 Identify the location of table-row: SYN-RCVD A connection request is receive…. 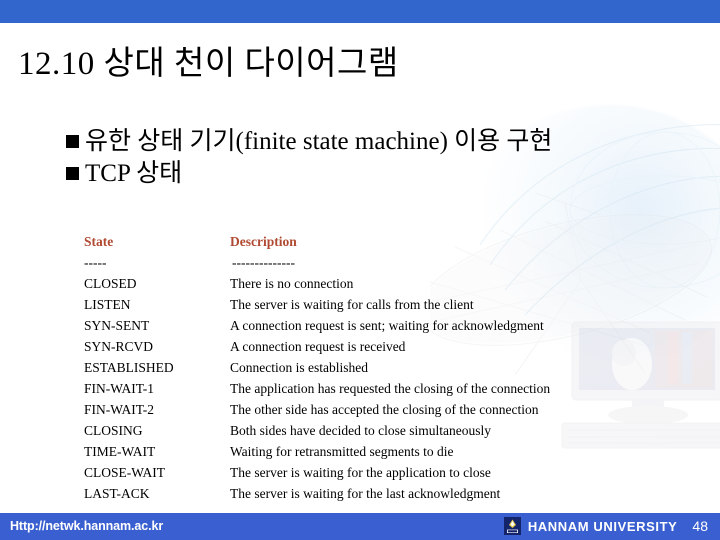
(369, 346).